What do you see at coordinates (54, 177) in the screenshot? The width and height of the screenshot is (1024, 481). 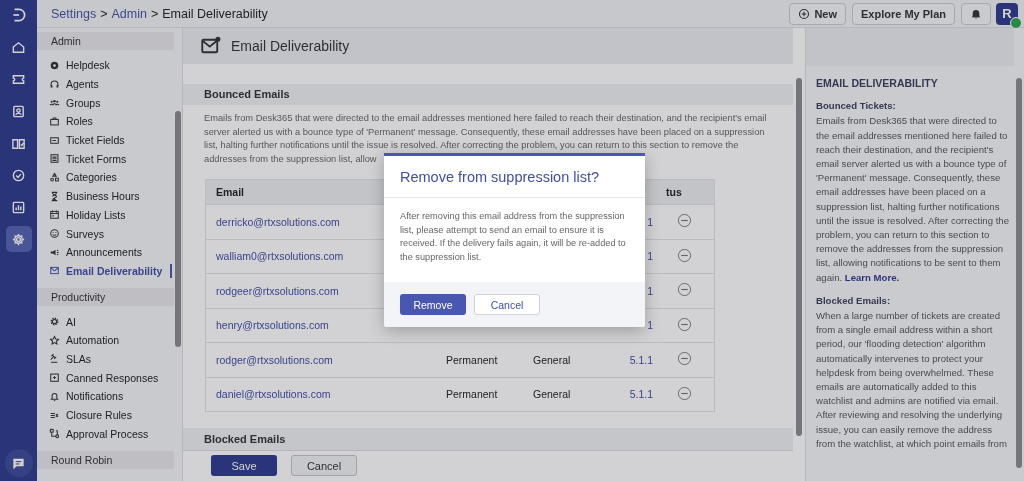 I see `shapes-icon` at bounding box center [54, 177].